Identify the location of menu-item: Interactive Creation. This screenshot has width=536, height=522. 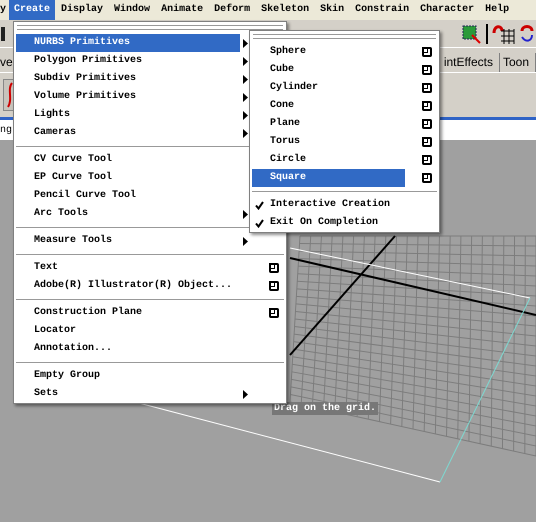
(352, 205).